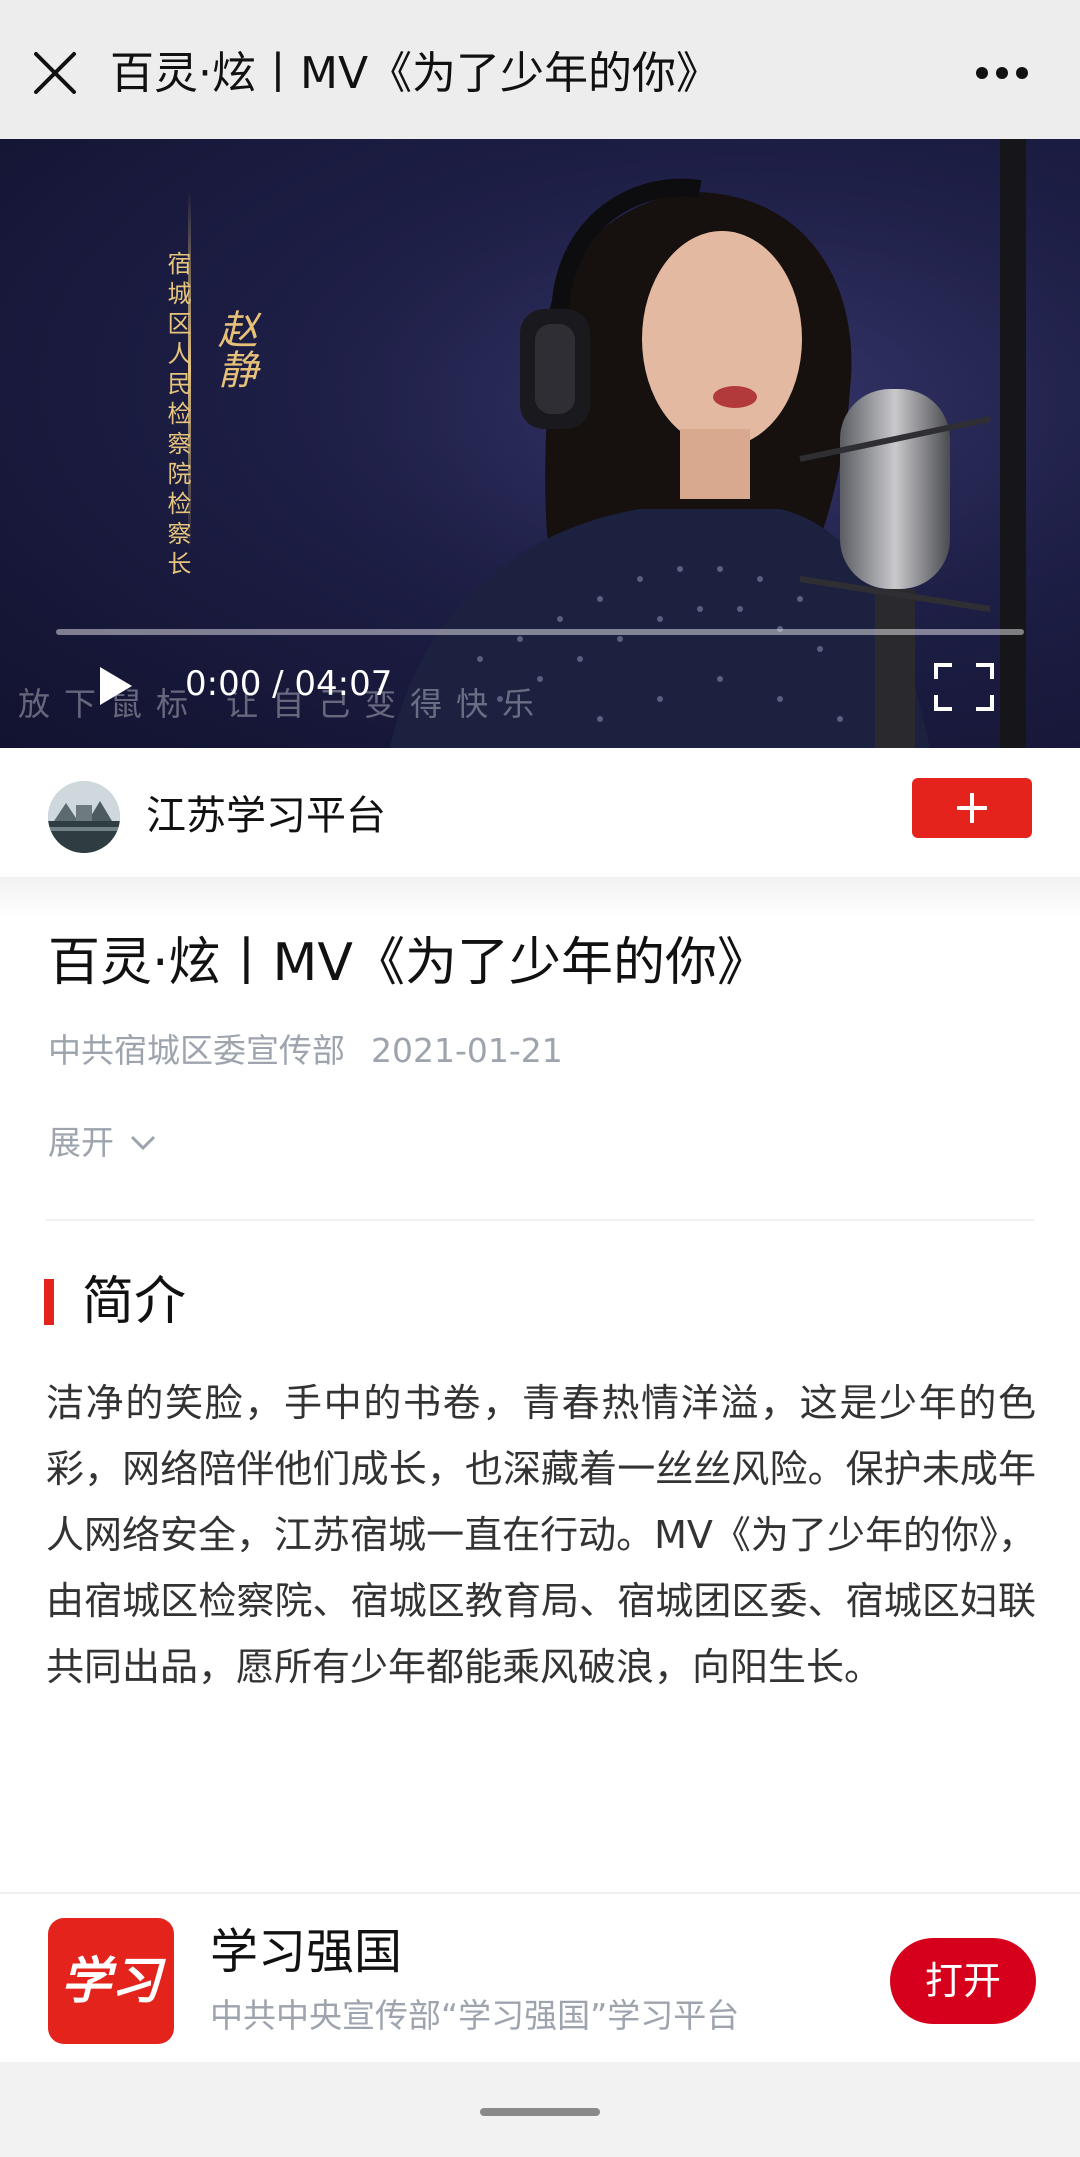 This screenshot has width=1080, height=2157. I want to click on close-icon, so click(55, 73).